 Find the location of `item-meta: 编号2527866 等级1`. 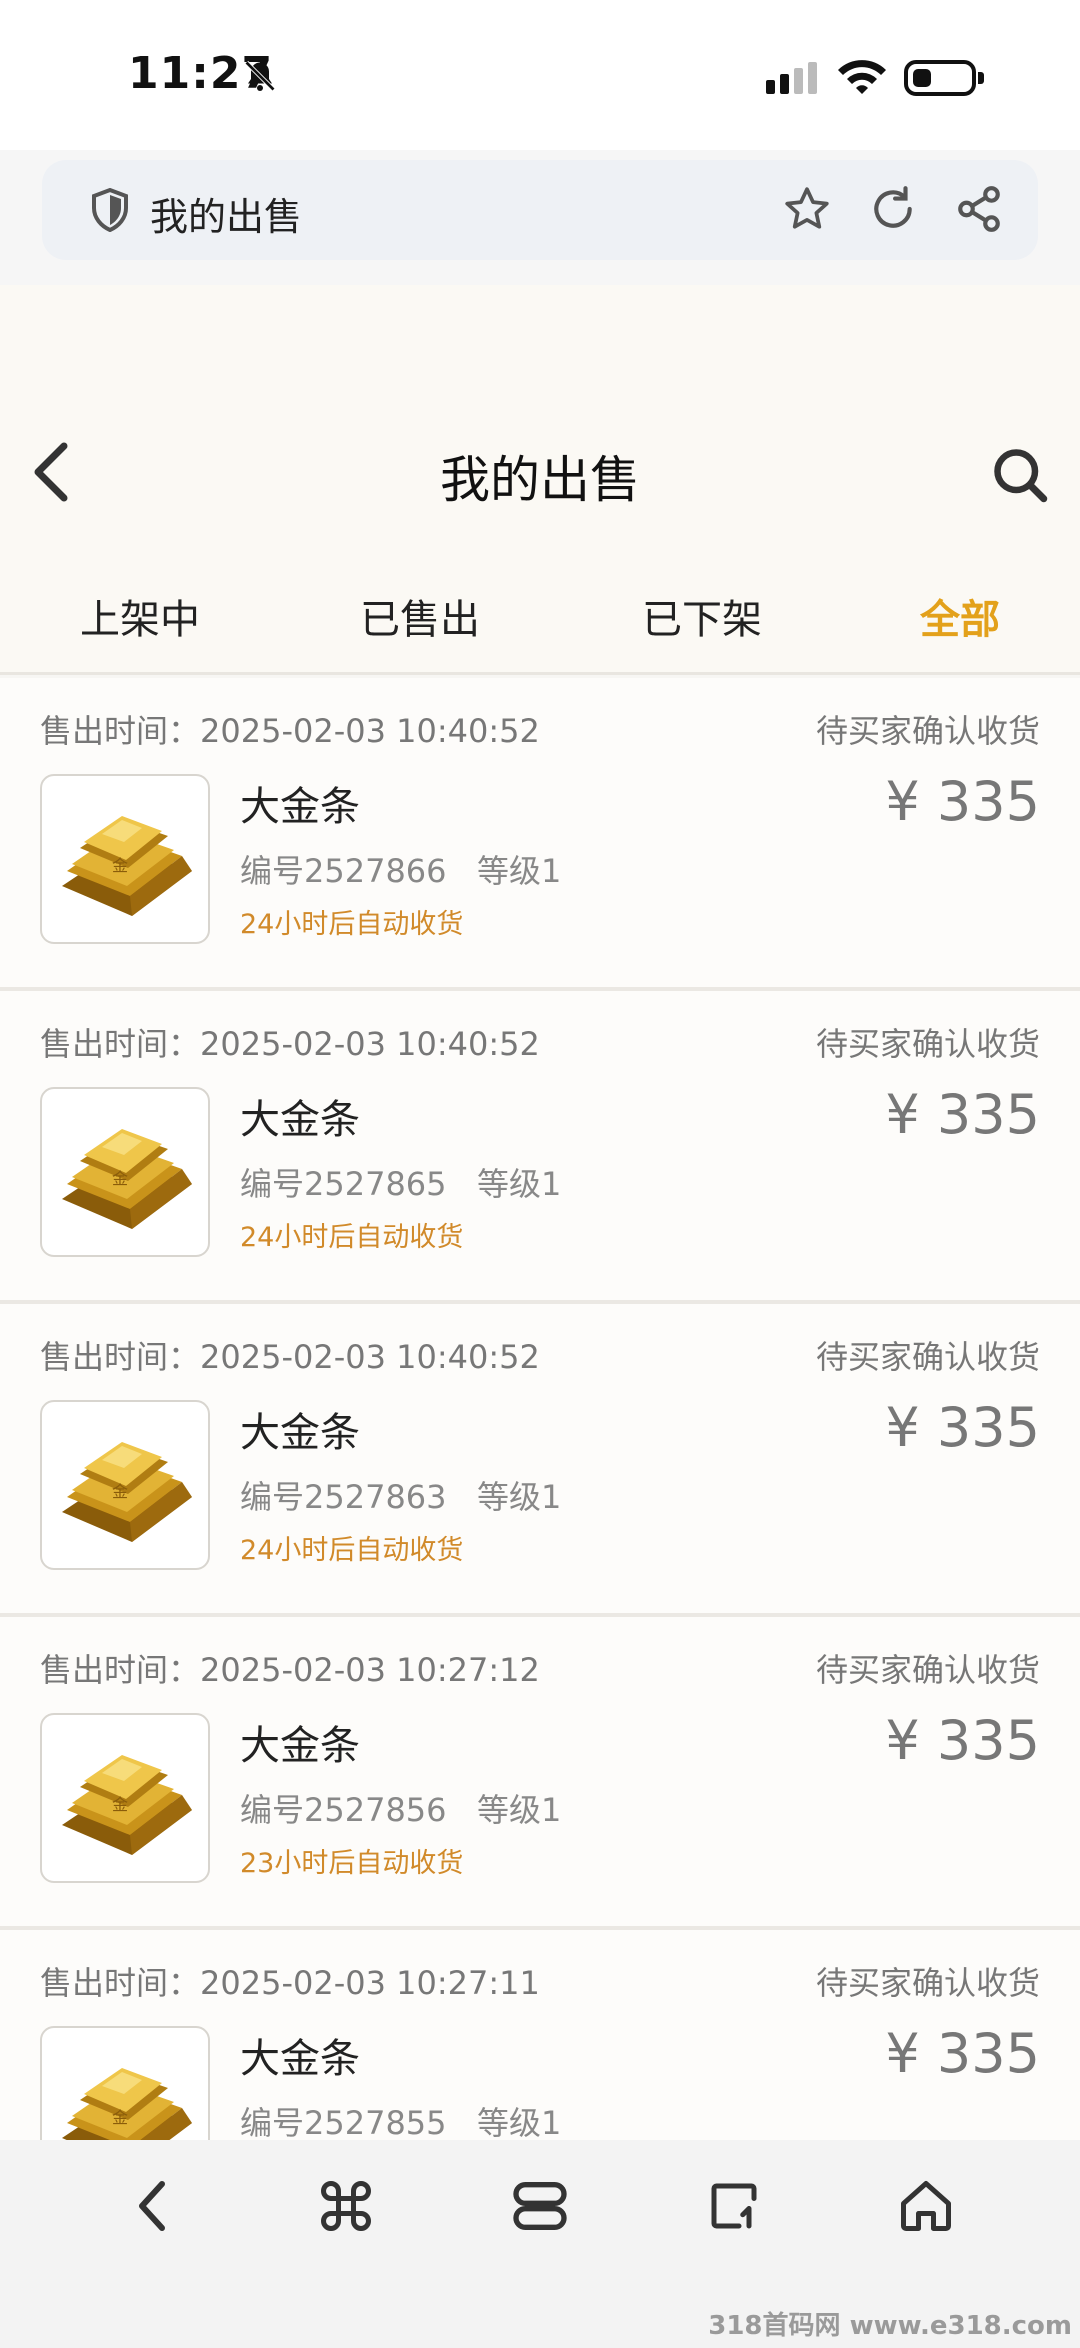

item-meta: 编号2527866 等级1 is located at coordinates (401, 871).